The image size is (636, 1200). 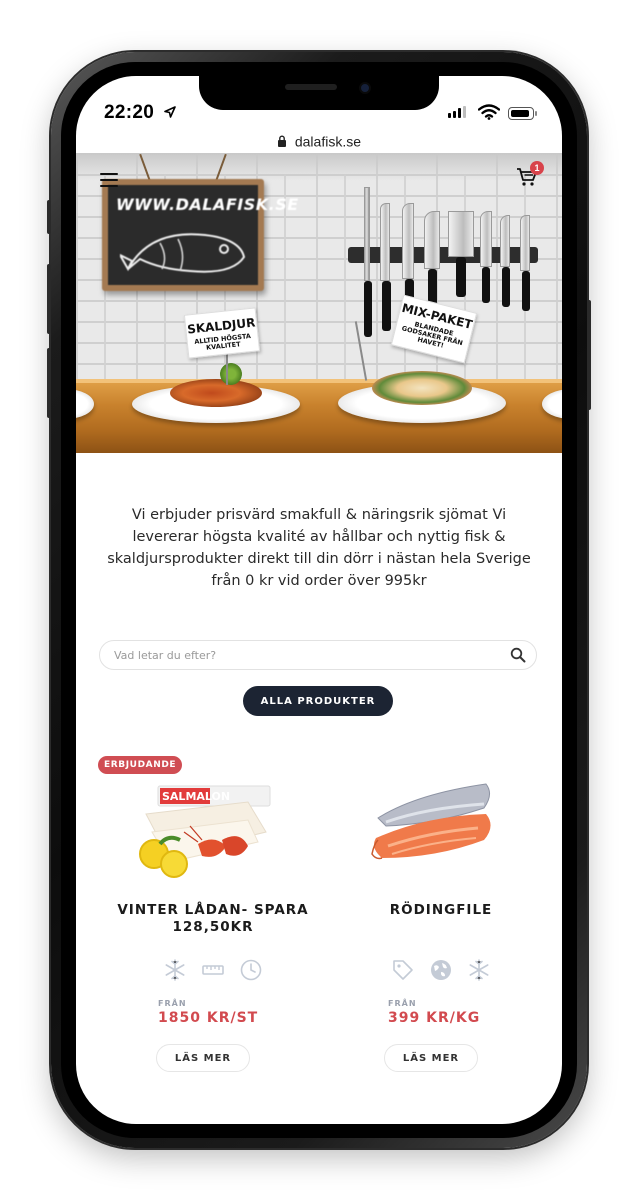 I want to click on product-card: RÖDINGFILE FRÅN 399 KR/KG LÄS MER, so click(x=441, y=936).